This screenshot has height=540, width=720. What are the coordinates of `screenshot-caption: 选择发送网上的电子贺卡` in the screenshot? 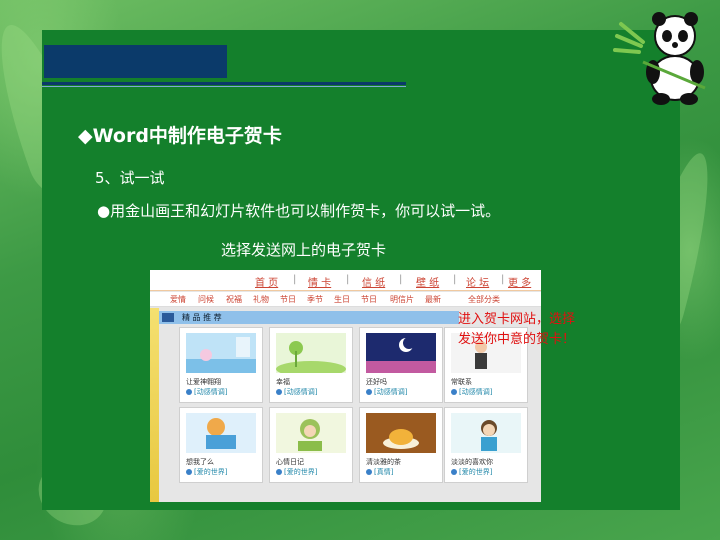 It's located at (304, 250).